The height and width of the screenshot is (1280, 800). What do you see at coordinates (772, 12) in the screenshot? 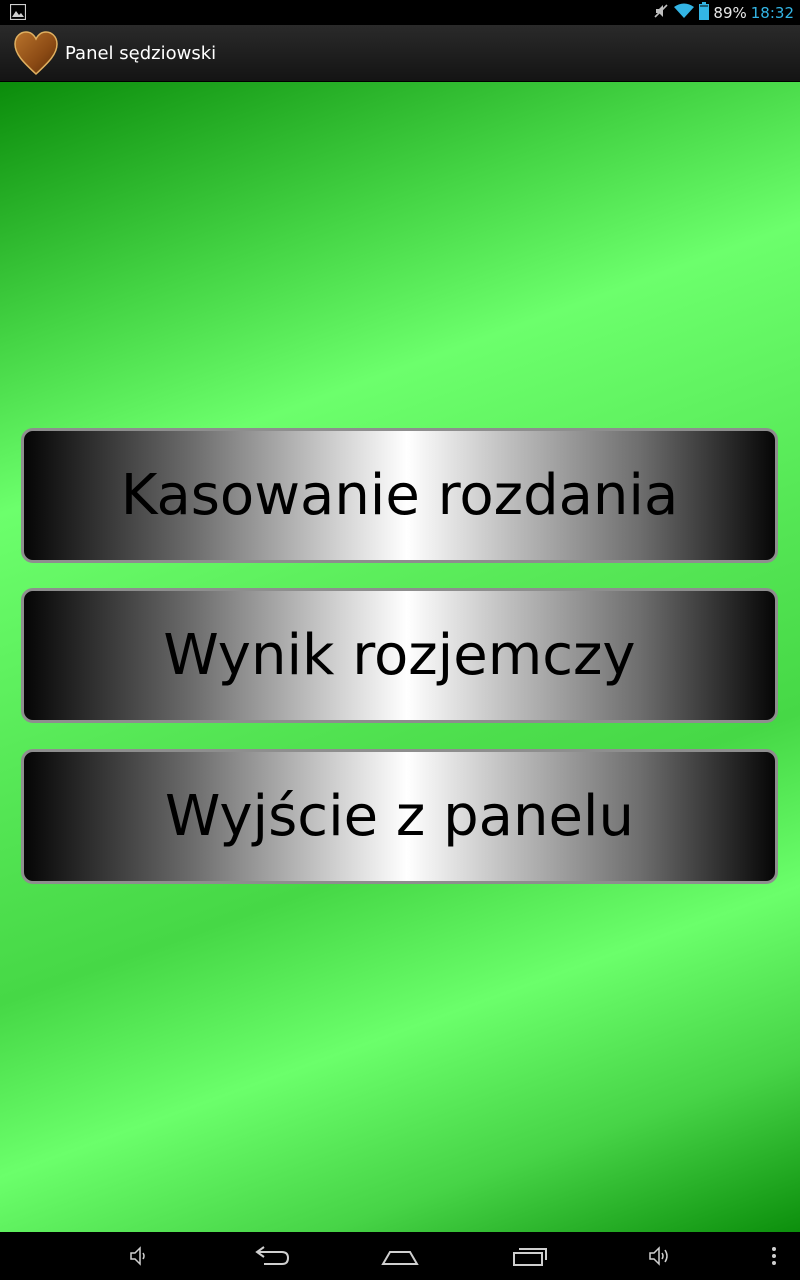
I see `clock: 18:32` at bounding box center [772, 12].